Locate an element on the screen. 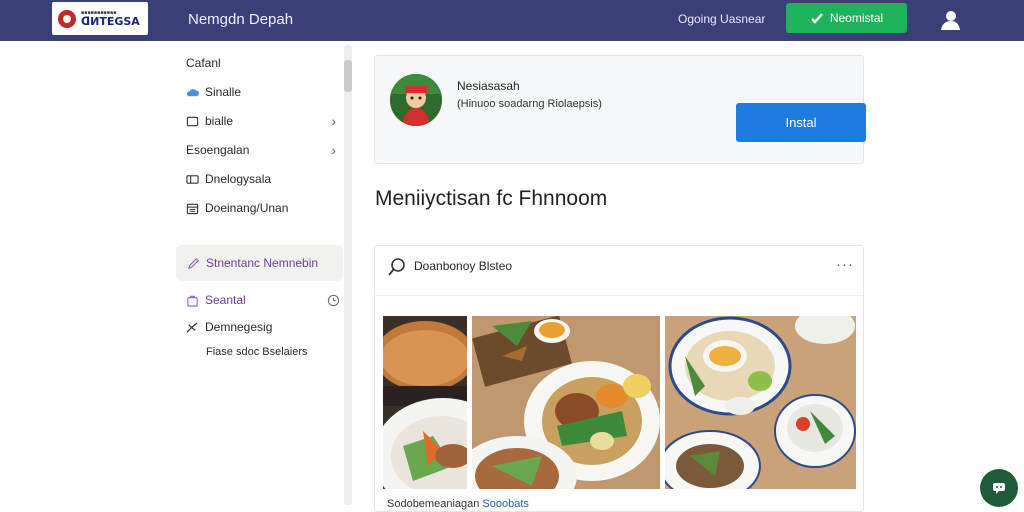  sidebar-item-label: Cafanl is located at coordinates (203, 63).